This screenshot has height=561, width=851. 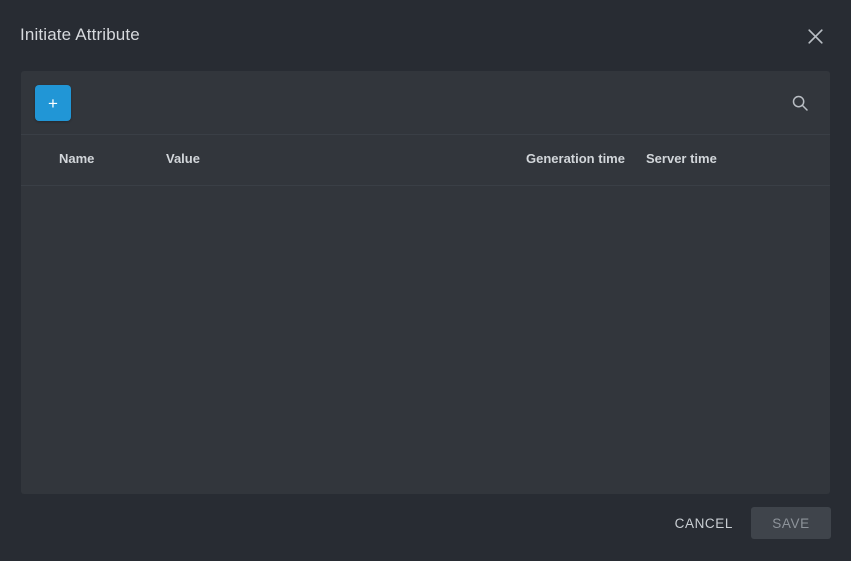 I want to click on column-header-server-time: Server time, so click(x=681, y=158).